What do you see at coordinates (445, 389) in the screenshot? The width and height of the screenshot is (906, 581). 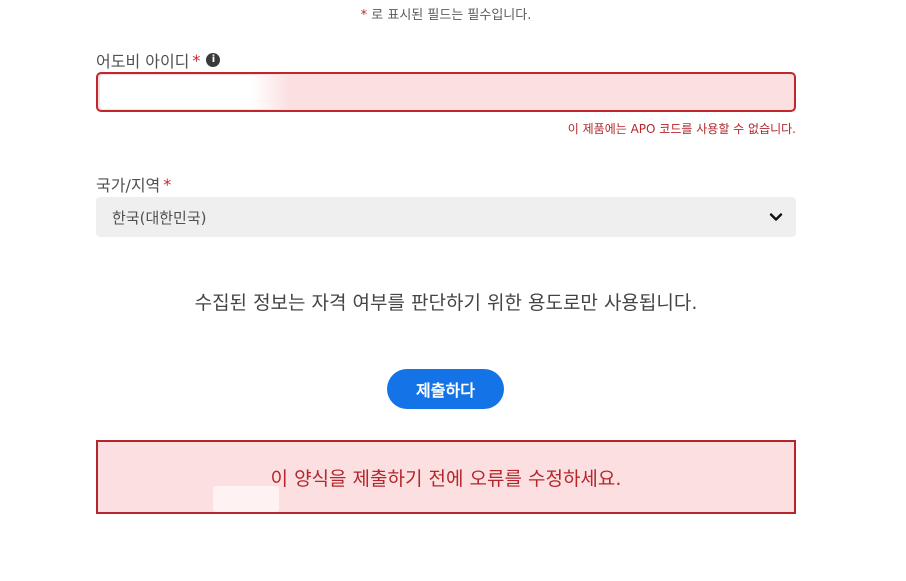 I see `submit-button: 제출하다` at bounding box center [445, 389].